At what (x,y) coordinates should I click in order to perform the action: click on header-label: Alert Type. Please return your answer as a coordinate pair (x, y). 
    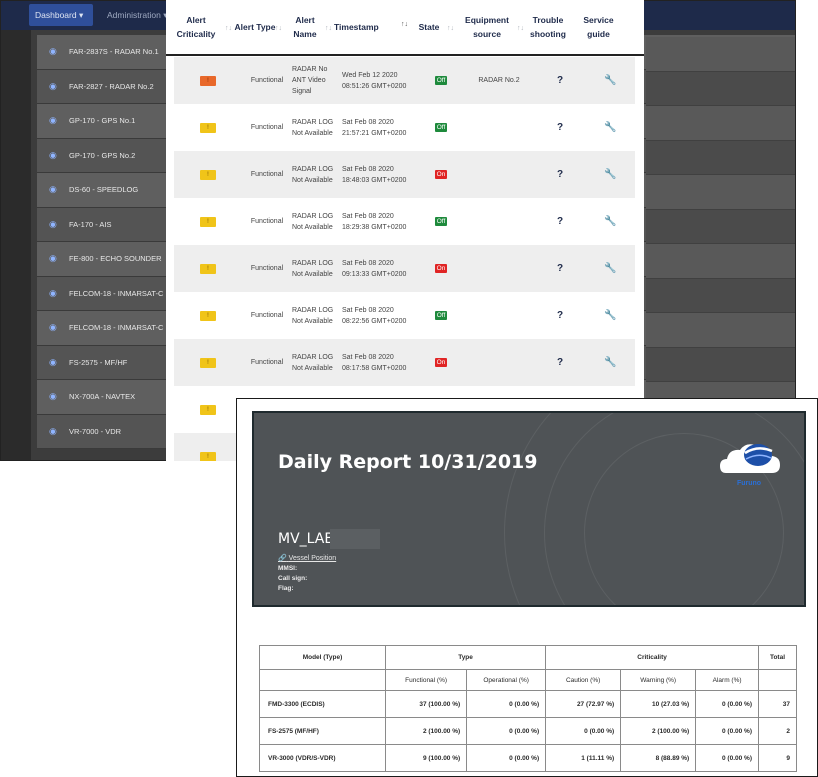
    Looking at the image, I should click on (255, 27).